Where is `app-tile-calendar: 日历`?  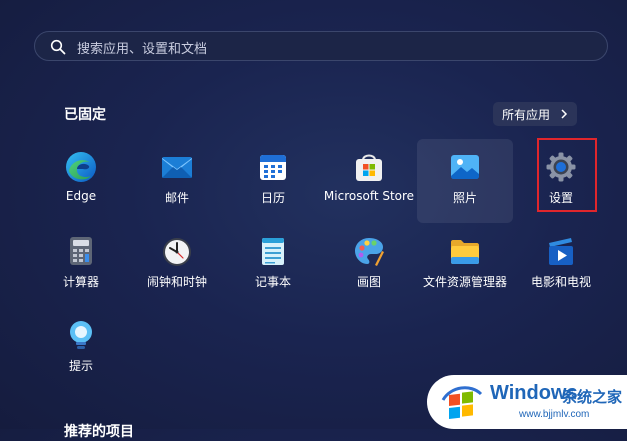 app-tile-calendar: 日历 is located at coordinates (273, 181).